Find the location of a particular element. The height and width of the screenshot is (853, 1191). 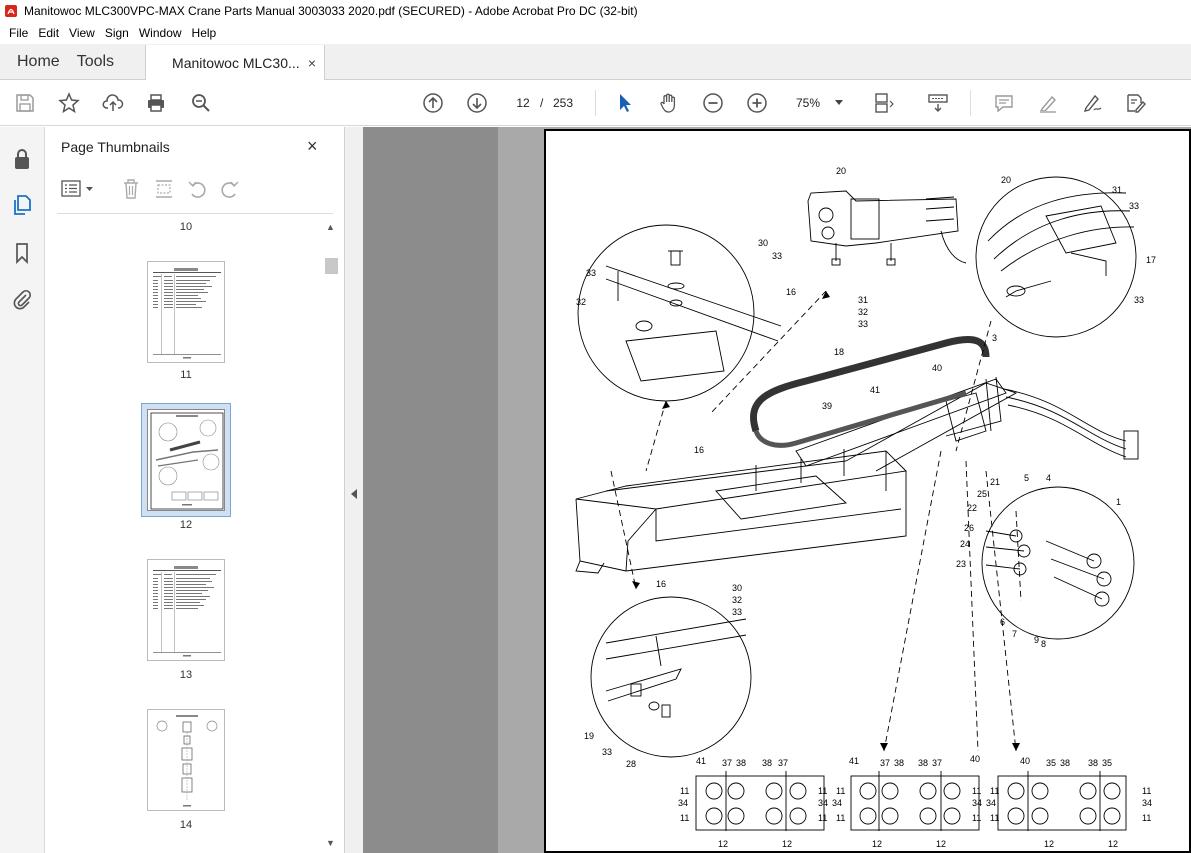

page-layout-icon is located at coordinates (884, 103).